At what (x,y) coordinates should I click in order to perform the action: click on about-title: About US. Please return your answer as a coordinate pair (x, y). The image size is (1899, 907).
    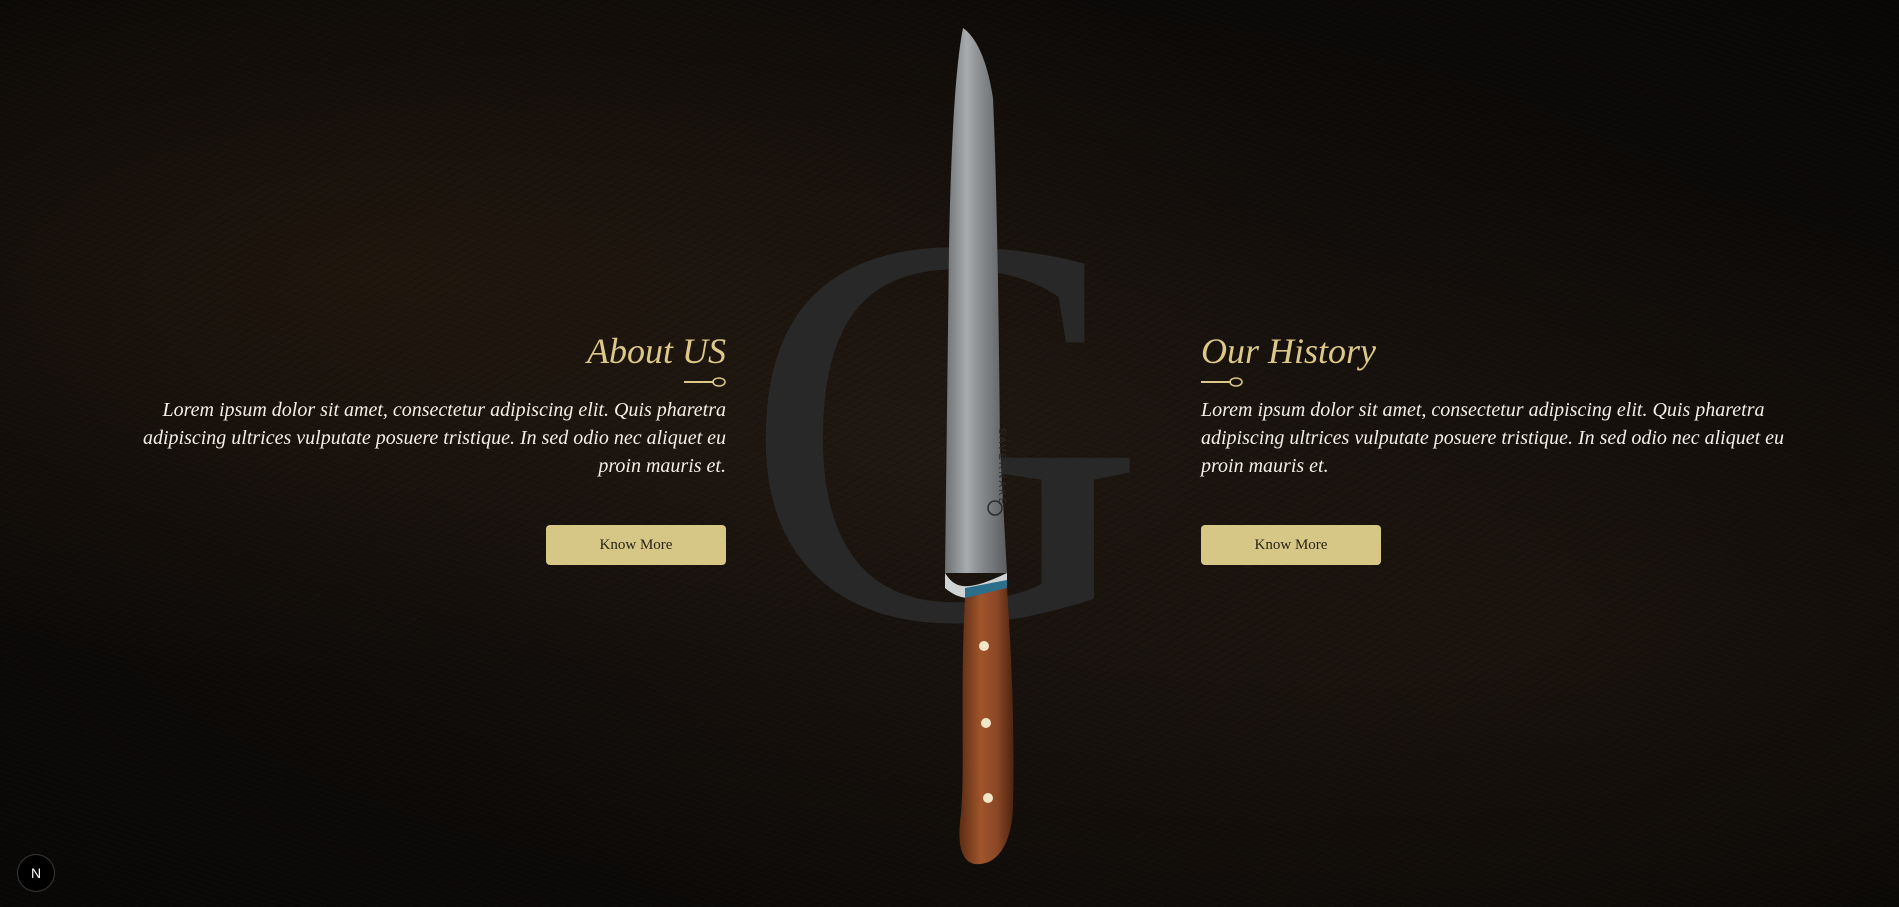
    Looking at the image, I should click on (656, 351).